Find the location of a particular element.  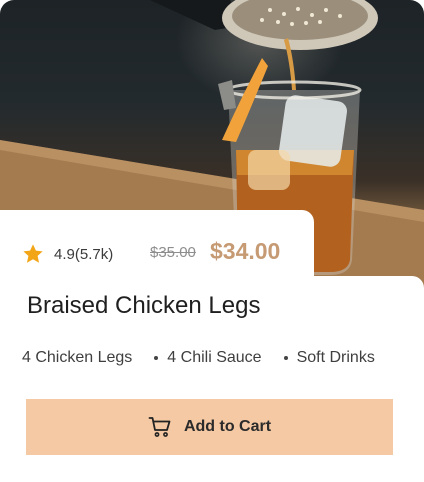

feature-item: Soft Drinks is located at coordinates (329, 358).